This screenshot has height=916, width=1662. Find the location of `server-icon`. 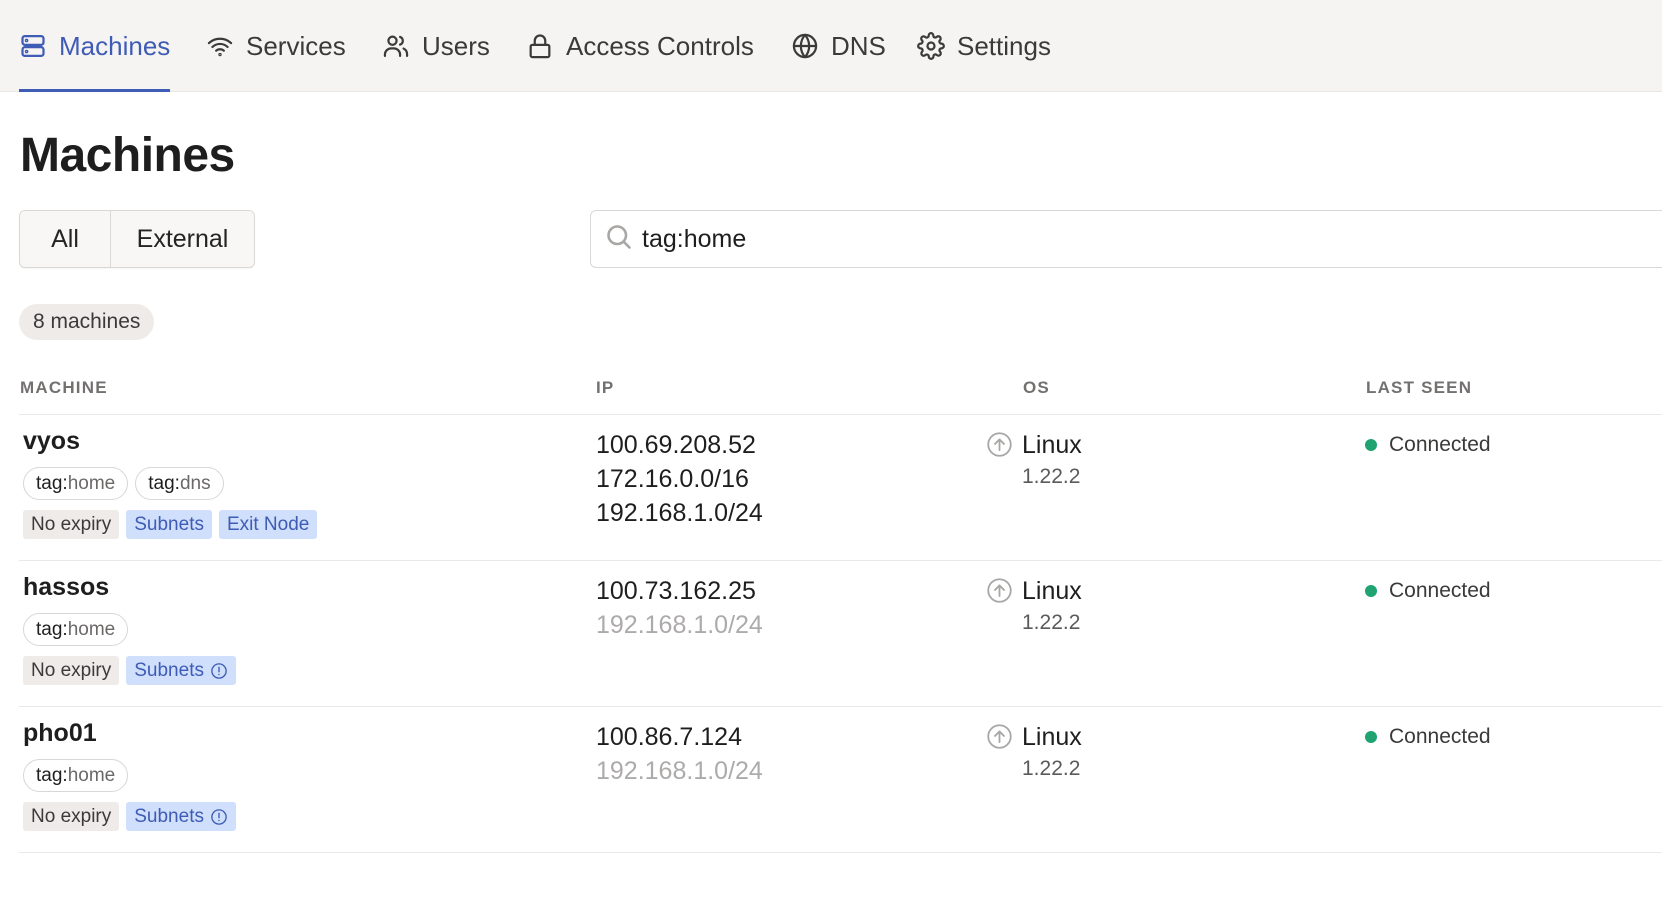

server-icon is located at coordinates (33, 46).